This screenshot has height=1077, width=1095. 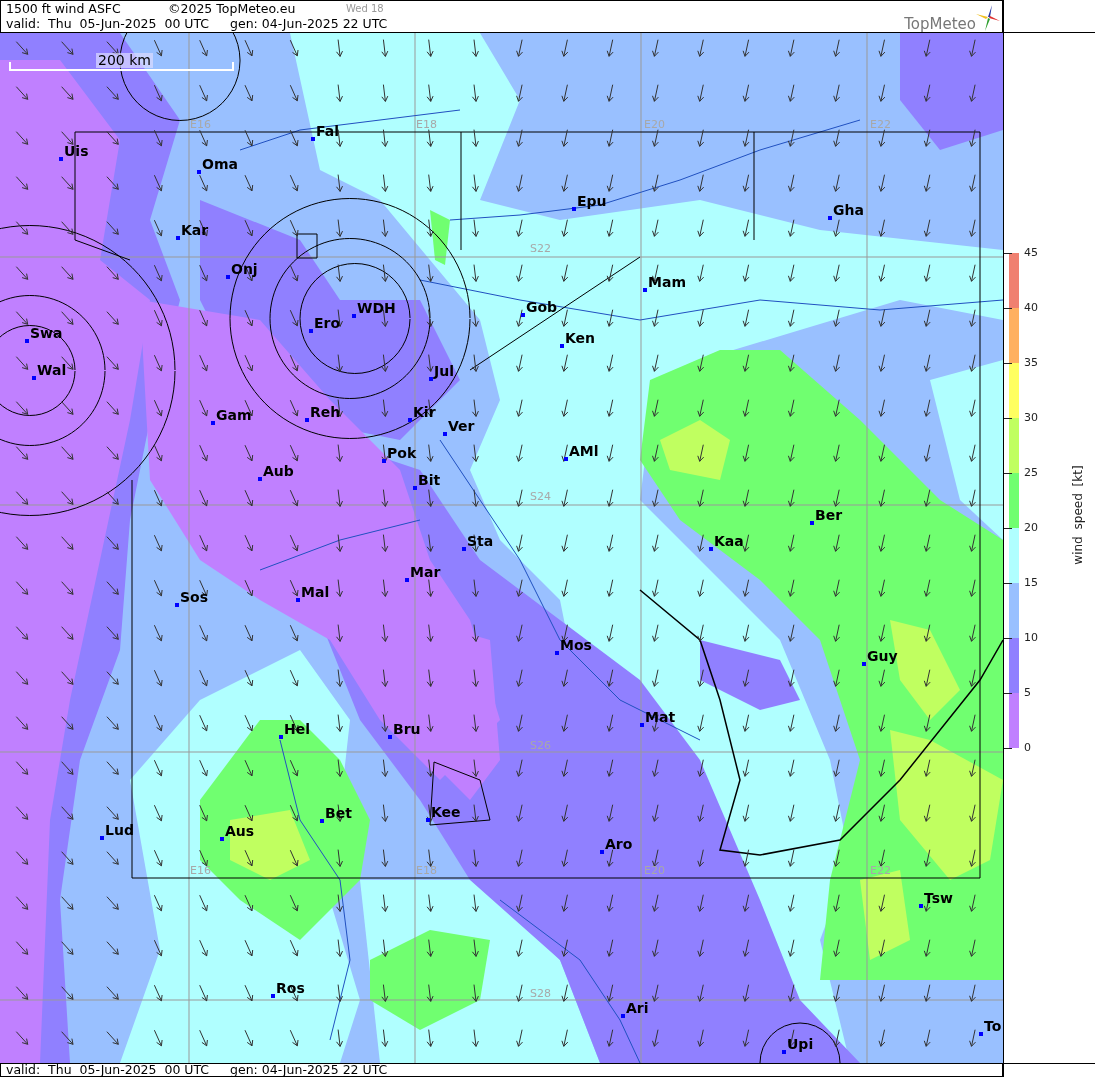 I want to click on place-label: Bit, so click(x=429, y=480).